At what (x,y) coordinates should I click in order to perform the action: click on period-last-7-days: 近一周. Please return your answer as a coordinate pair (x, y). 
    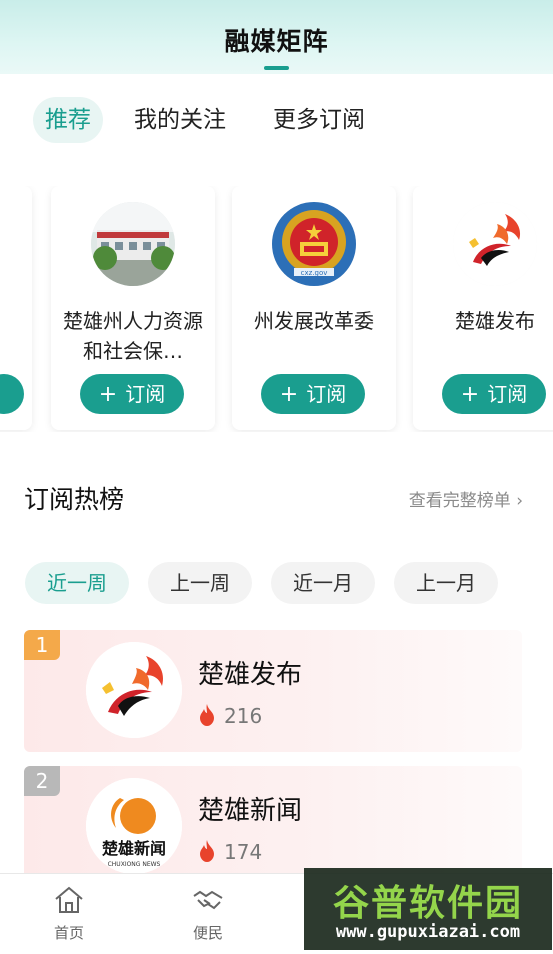
    Looking at the image, I should click on (77, 583).